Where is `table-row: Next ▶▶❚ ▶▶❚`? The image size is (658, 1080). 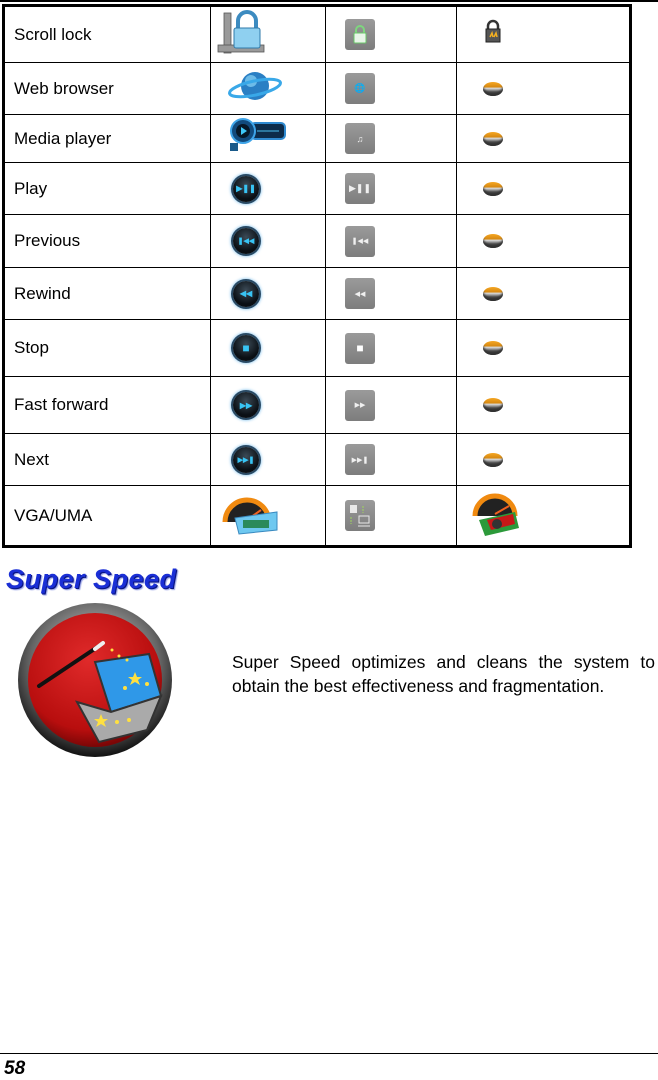
table-row: Next ▶▶❚ ▶▶❚ is located at coordinates (317, 459).